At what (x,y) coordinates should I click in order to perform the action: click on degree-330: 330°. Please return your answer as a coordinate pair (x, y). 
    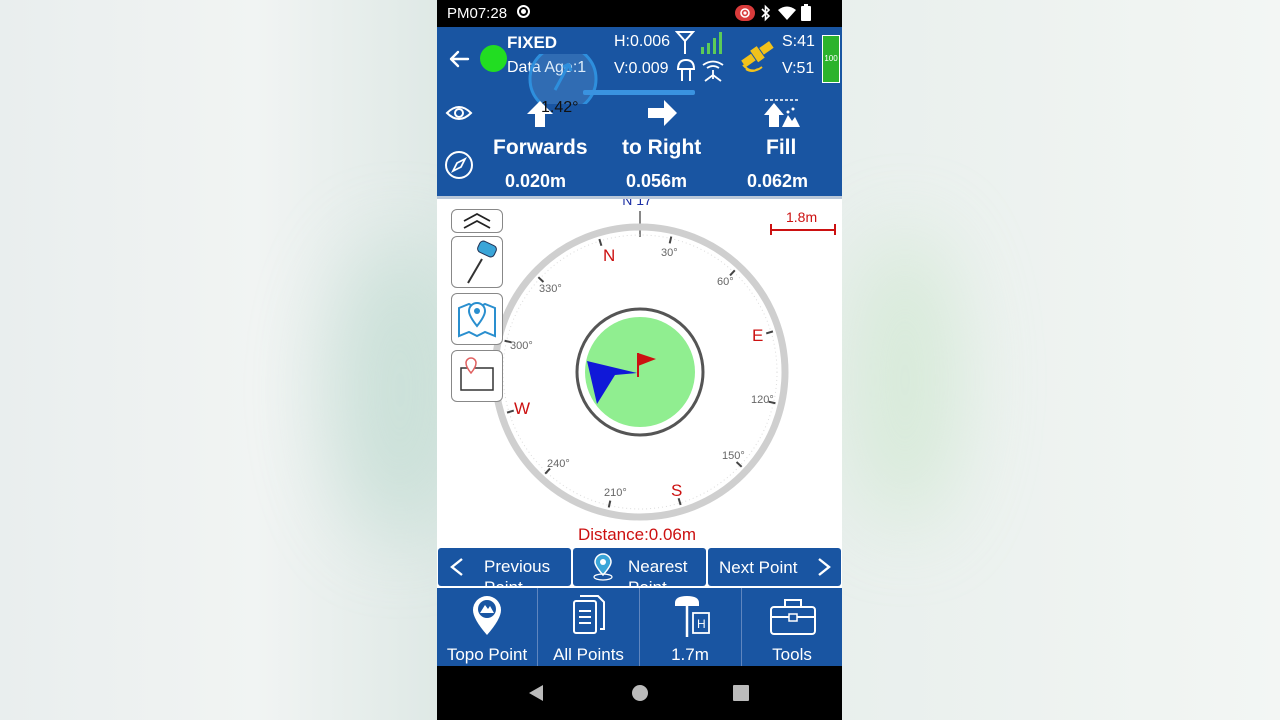
    Looking at the image, I should click on (550, 289).